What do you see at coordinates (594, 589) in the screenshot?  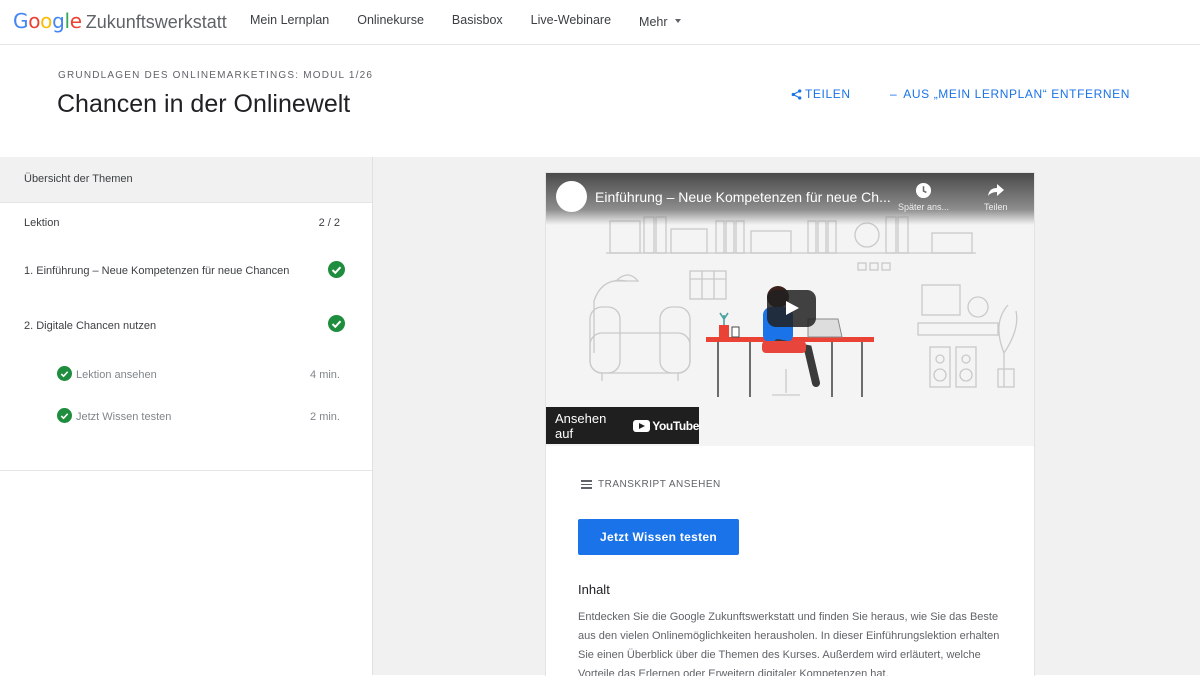 I see `content-heading: Inhalt` at bounding box center [594, 589].